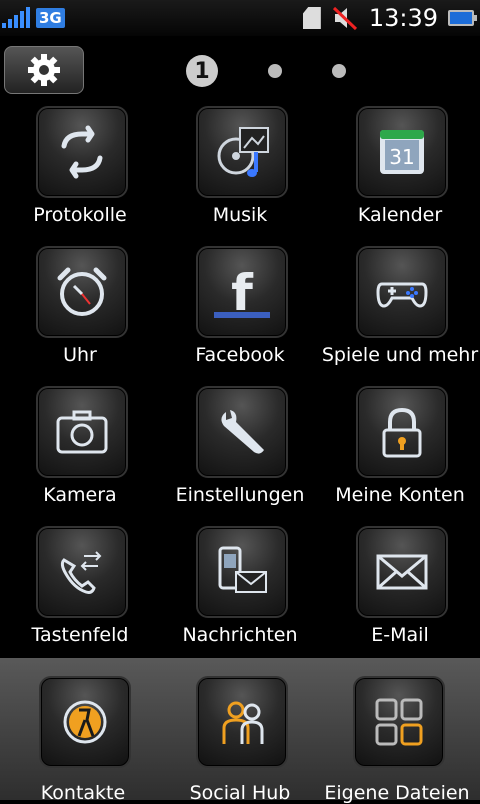 Image resolution: width=480 pixels, height=804 pixels. I want to click on status-time: 13:39, so click(403, 18).